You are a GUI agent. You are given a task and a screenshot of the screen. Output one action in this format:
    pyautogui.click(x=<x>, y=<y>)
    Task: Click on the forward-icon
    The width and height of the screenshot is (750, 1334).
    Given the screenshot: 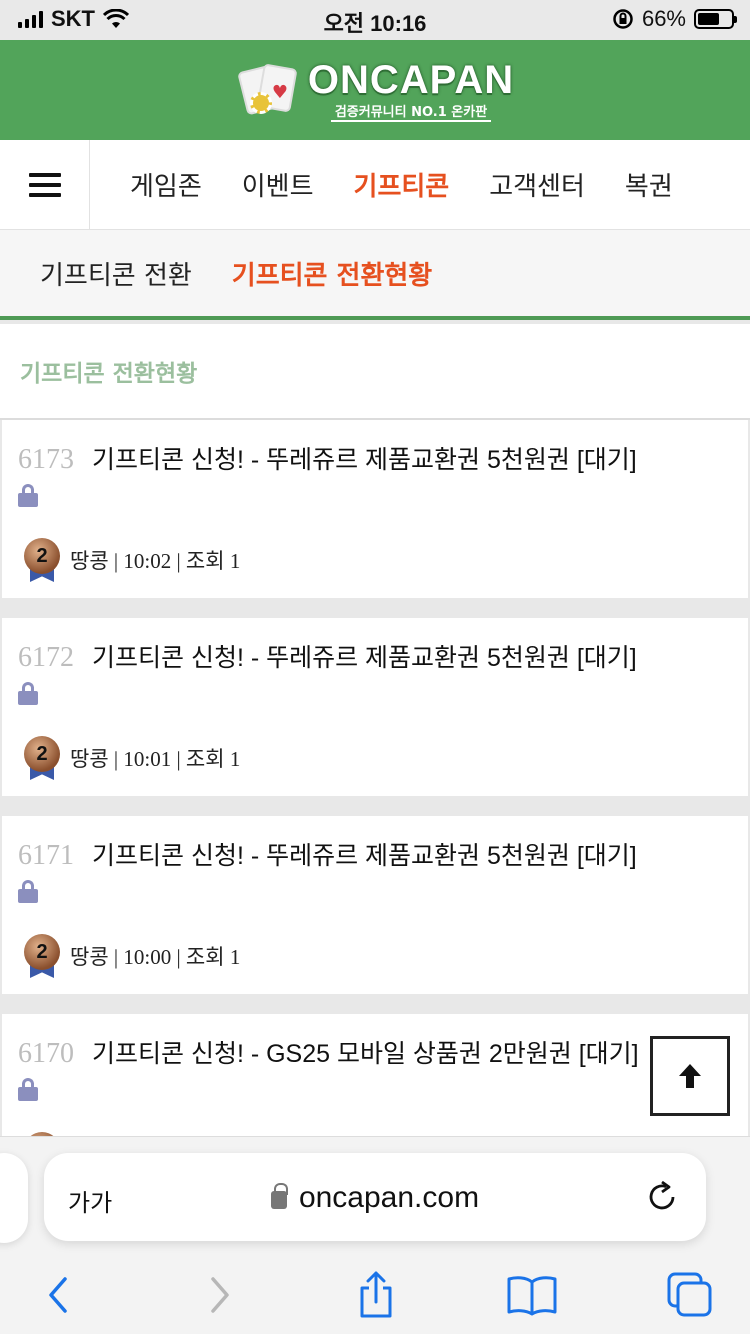 What is the action you would take?
    pyautogui.click(x=220, y=1295)
    